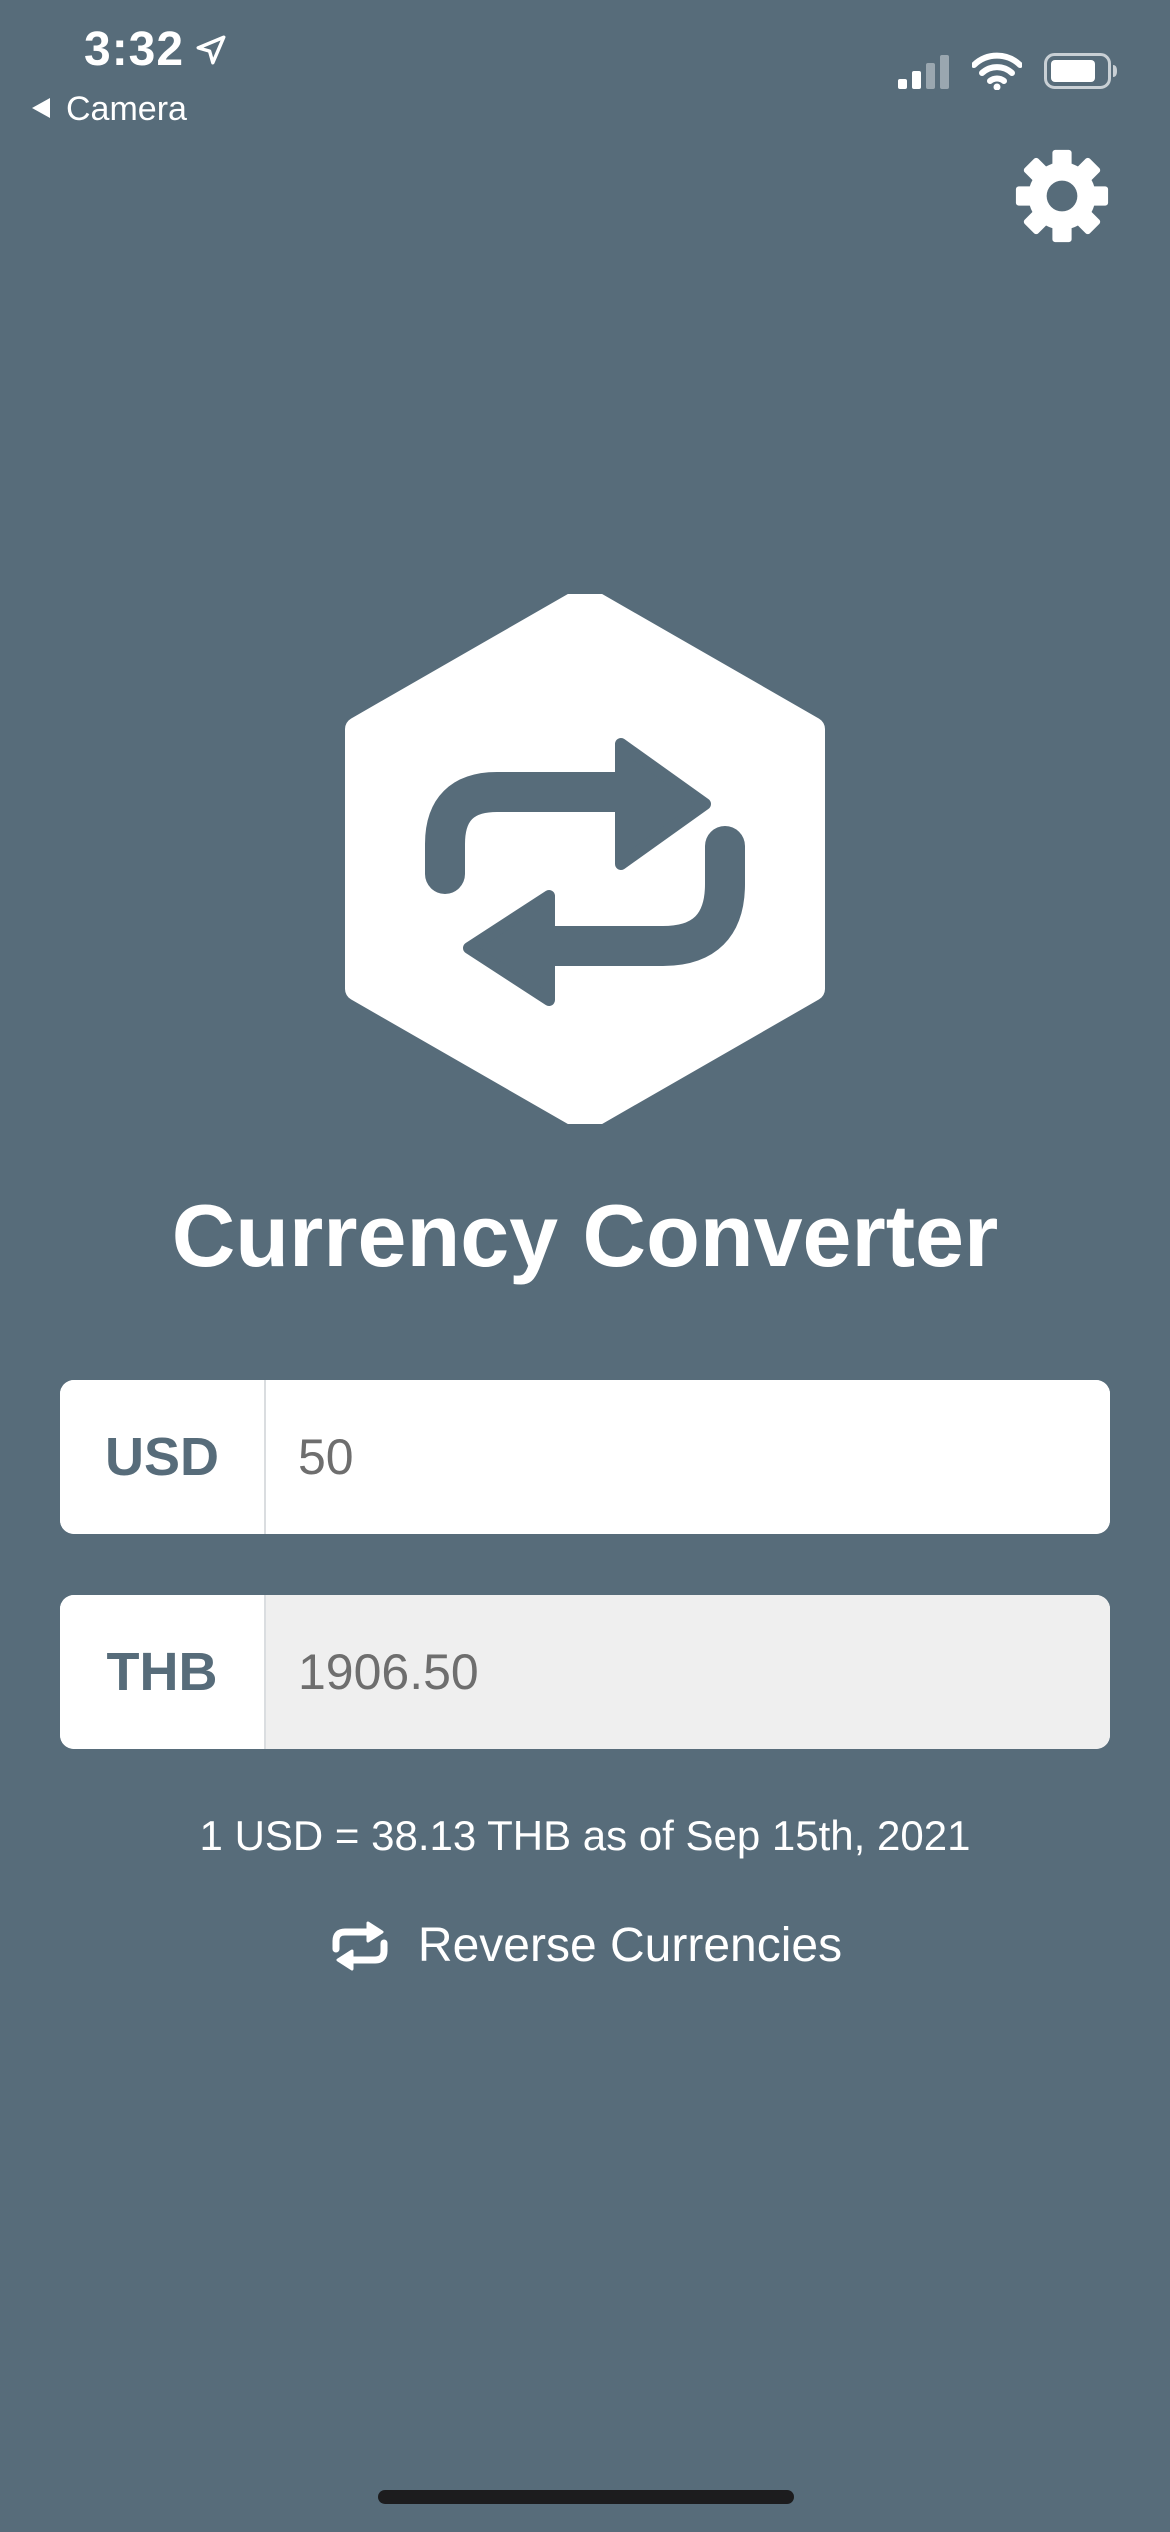 Image resolution: width=1170 pixels, height=2532 pixels. I want to click on exchange-rate-text: 1 USD = 38.13 THB as of Sep 15th, 2021, so click(585, 1835).